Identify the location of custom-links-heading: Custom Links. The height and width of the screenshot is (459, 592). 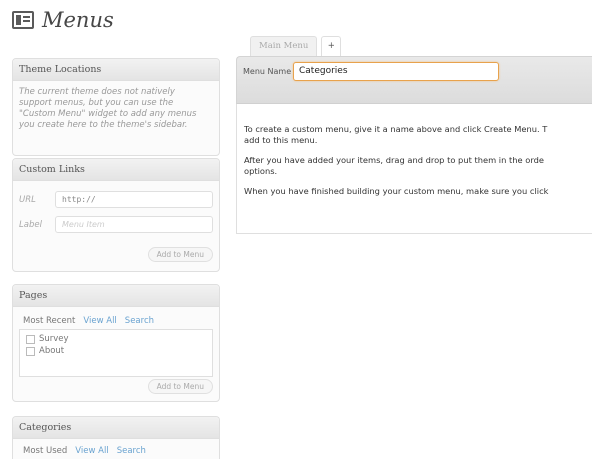
(116, 170).